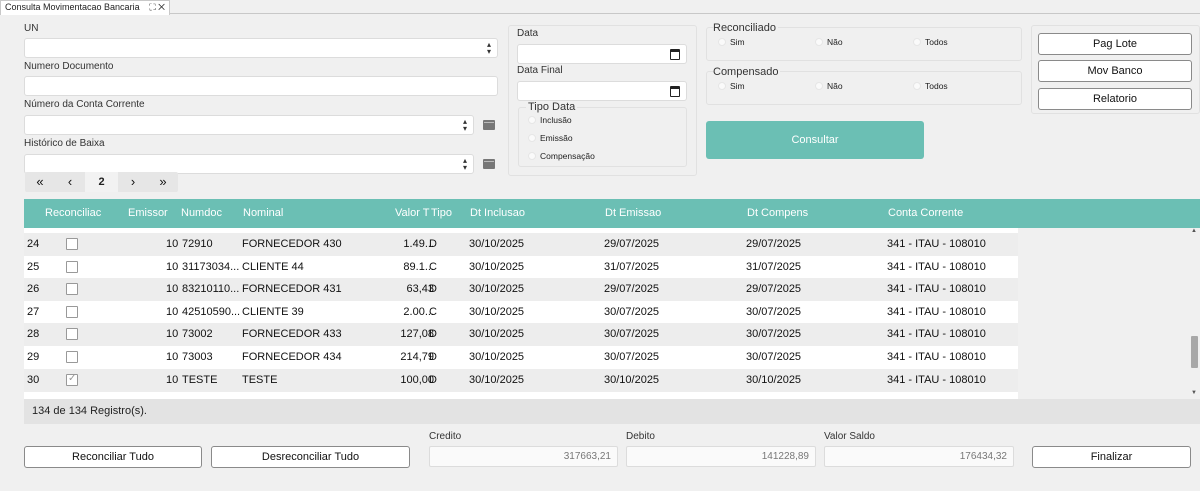 This screenshot has height=491, width=1200. Describe the element at coordinates (31, 28) in the screenshot. I see `un-label: UN` at that location.